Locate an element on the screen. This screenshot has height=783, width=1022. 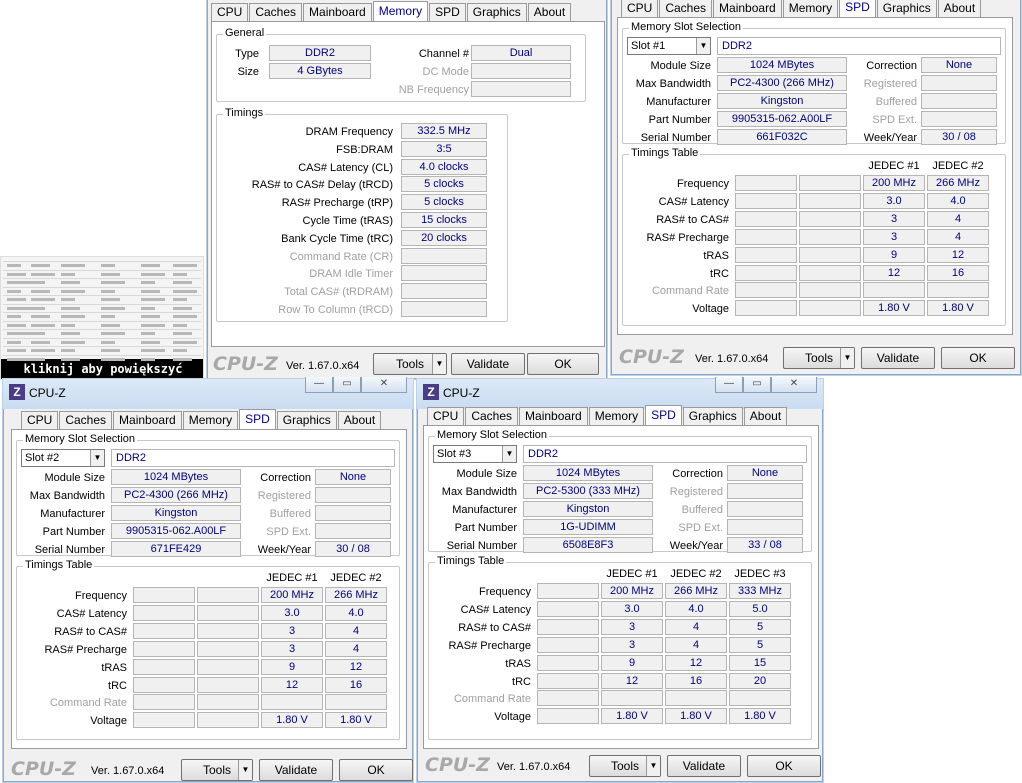
thumbnail-row-line is located at coordinates (102, 295).